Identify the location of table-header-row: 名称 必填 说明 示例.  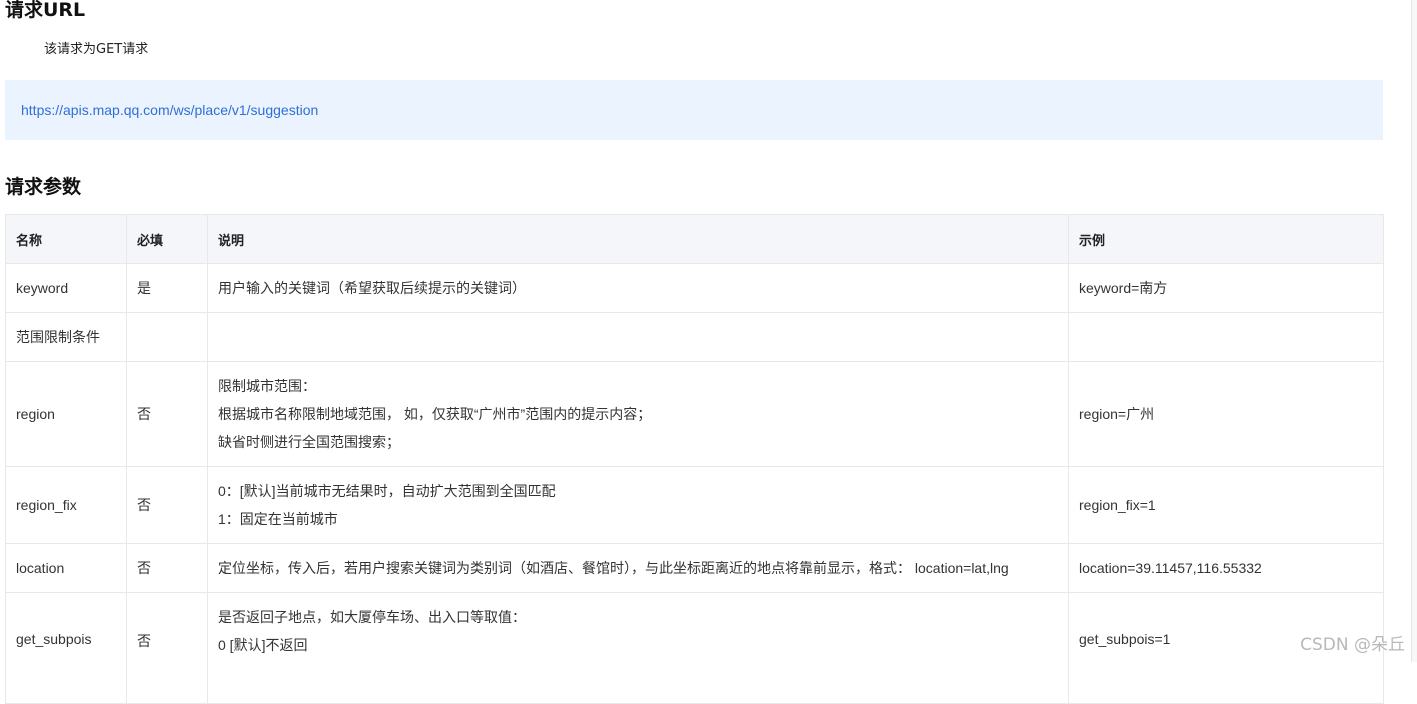
(694, 239).